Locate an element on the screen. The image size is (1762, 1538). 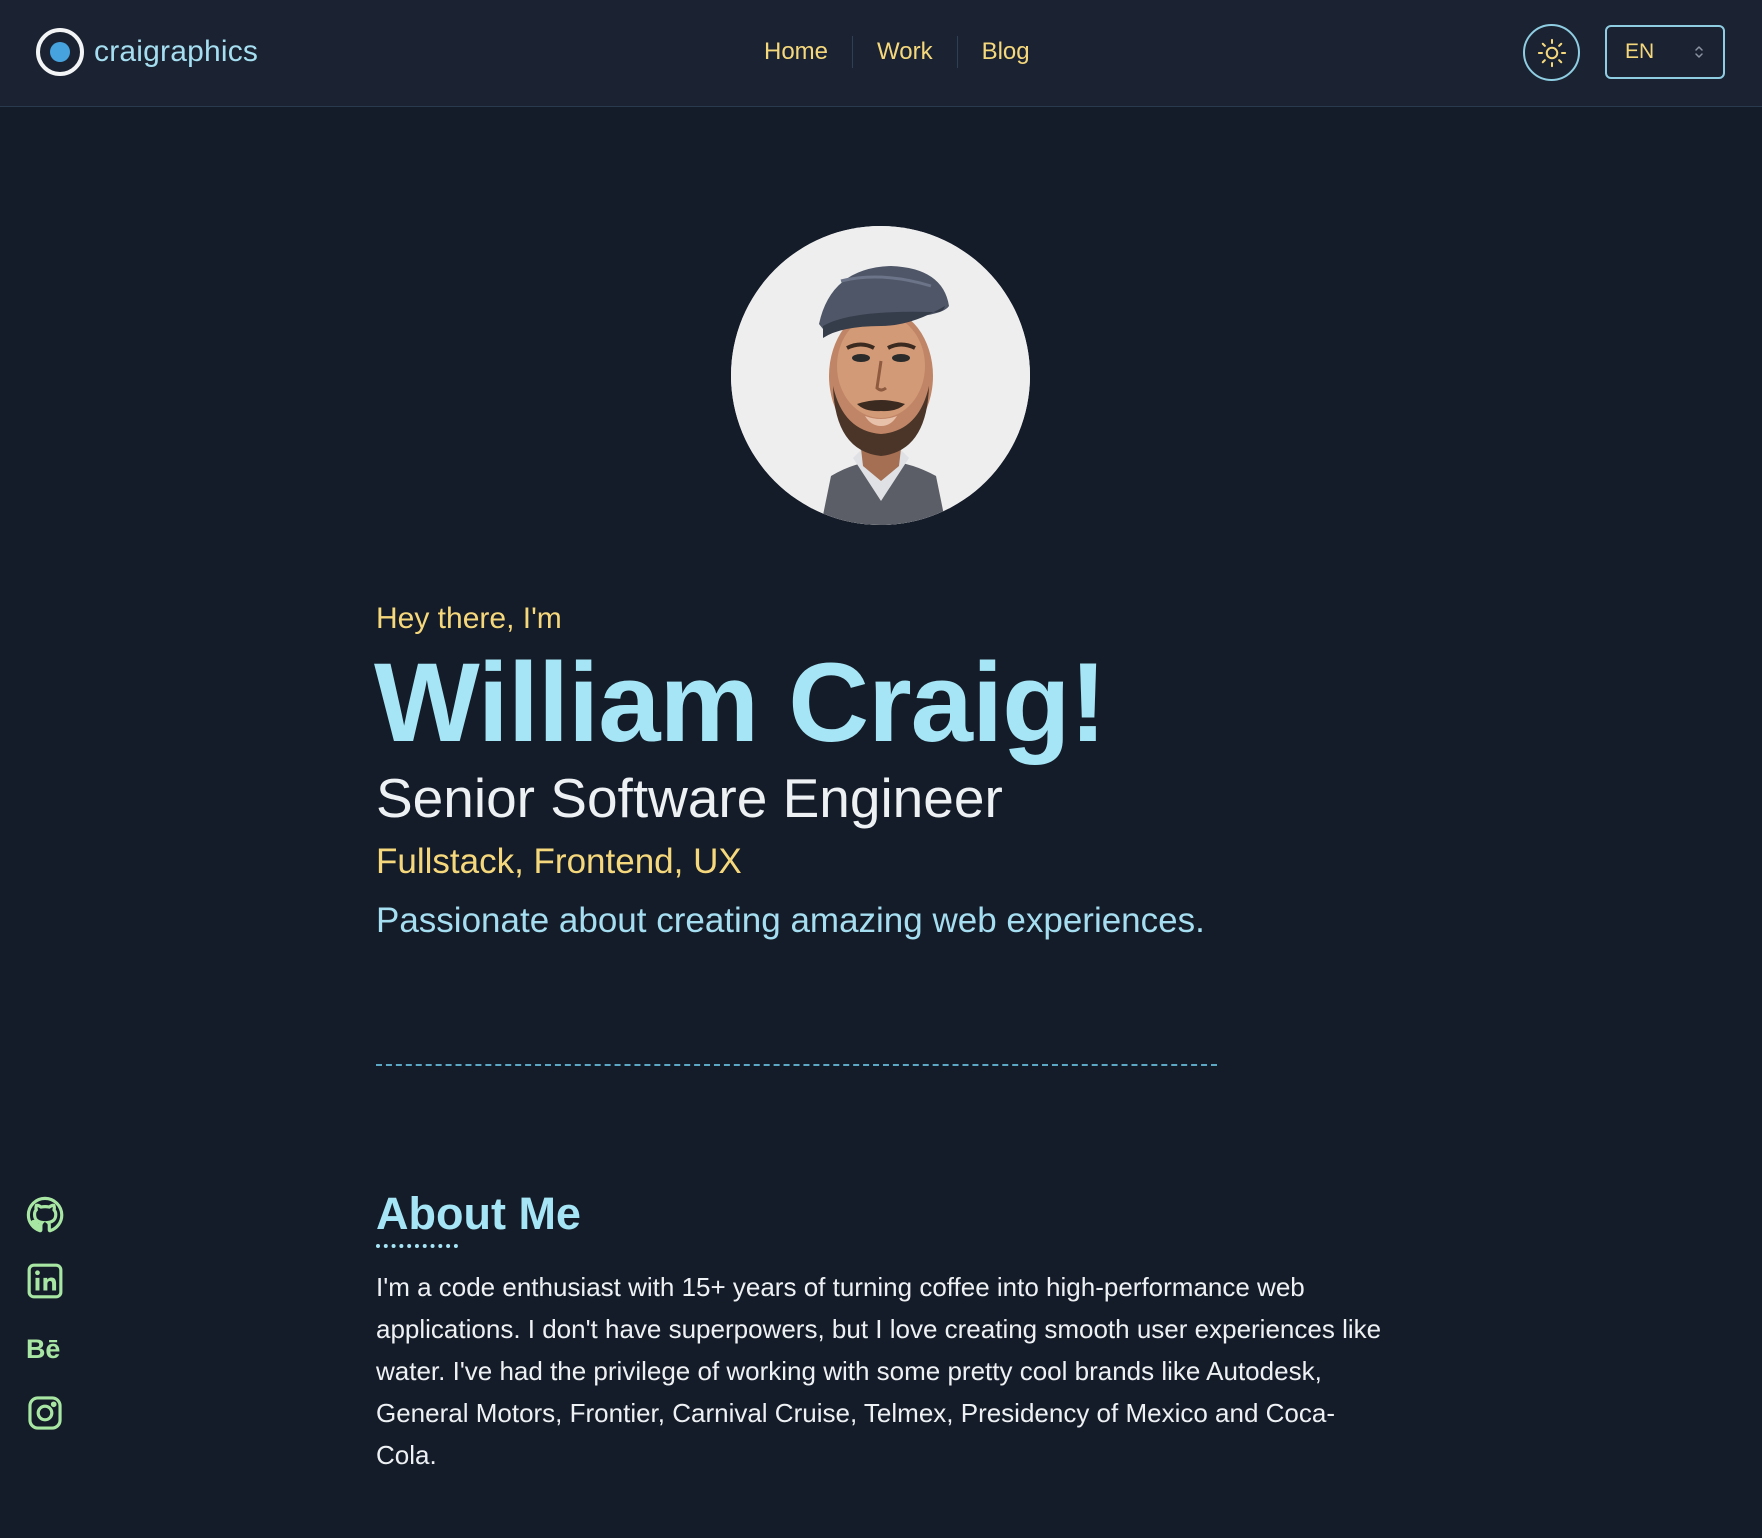
section-divider is located at coordinates (796, 1065).